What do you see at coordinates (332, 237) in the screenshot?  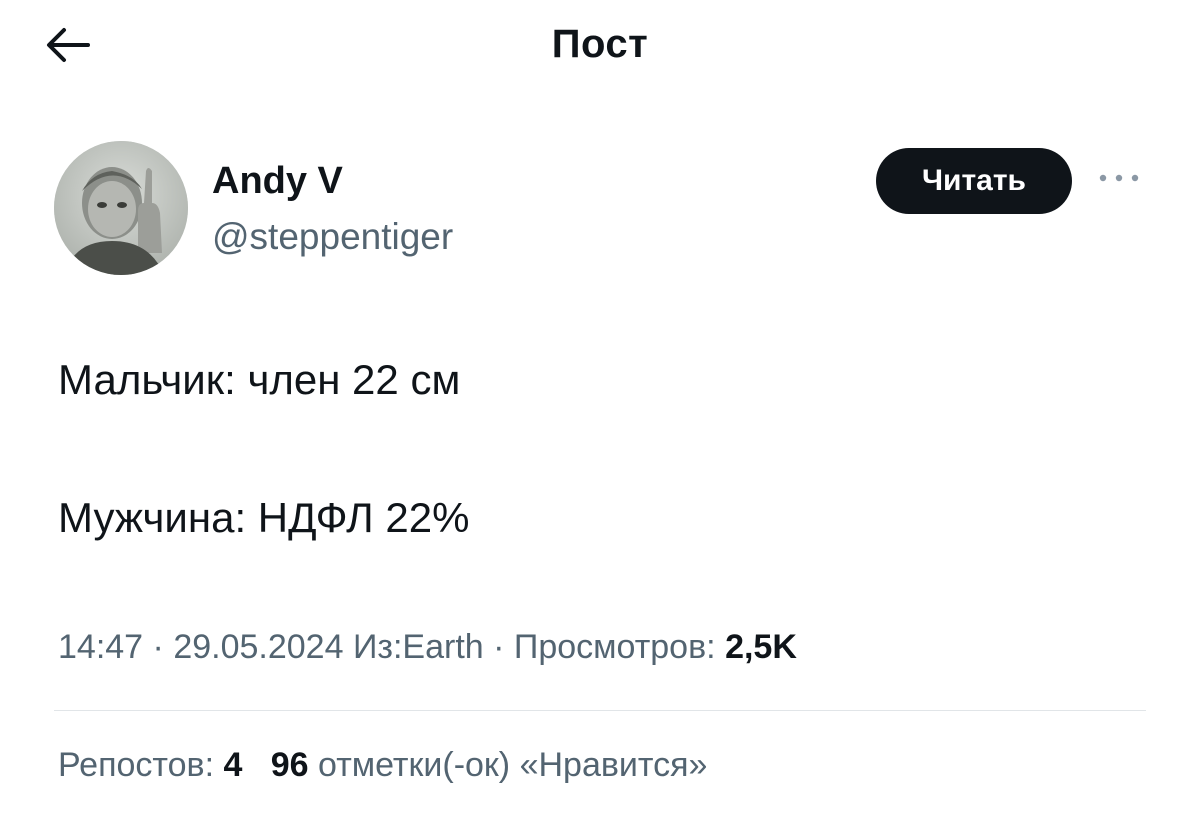 I see `author-handle: @steppentiger` at bounding box center [332, 237].